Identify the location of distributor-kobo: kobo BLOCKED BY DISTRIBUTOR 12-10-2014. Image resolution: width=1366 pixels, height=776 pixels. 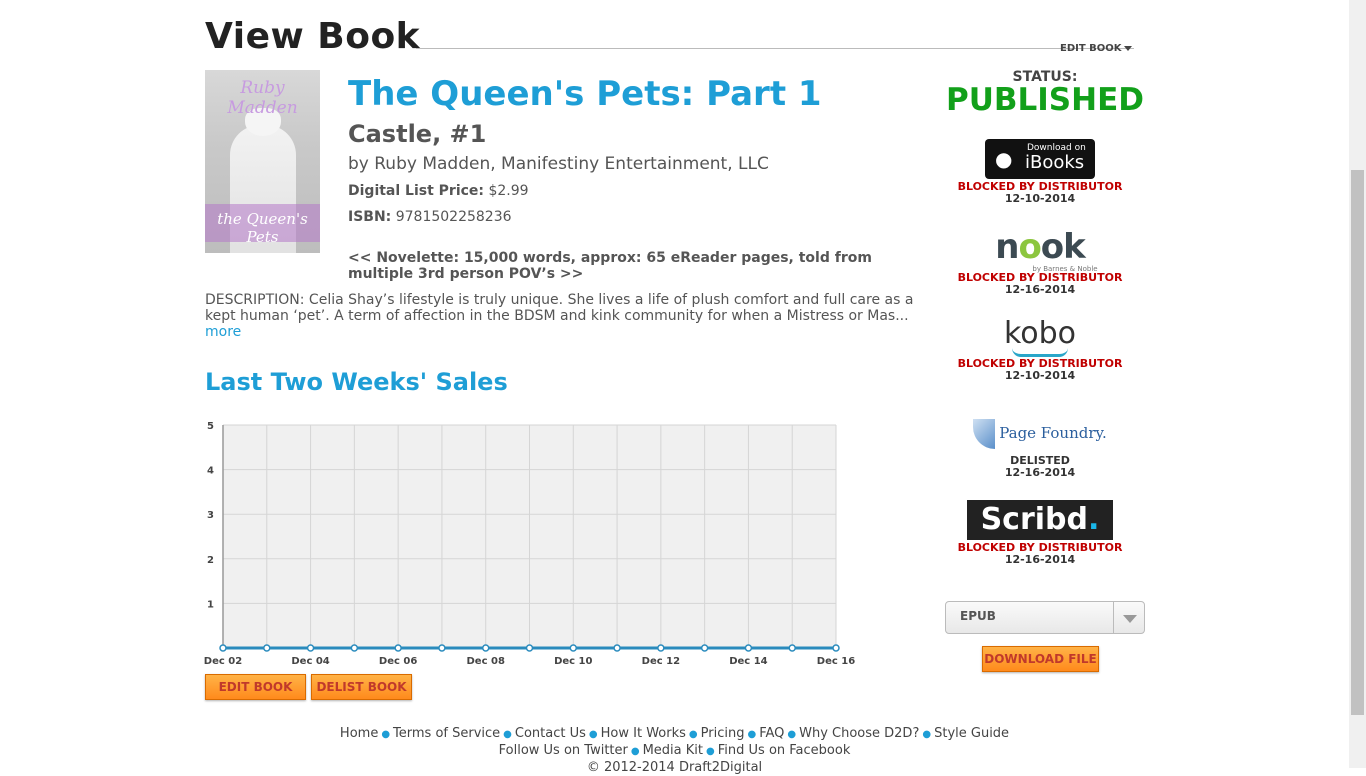
(1040, 350).